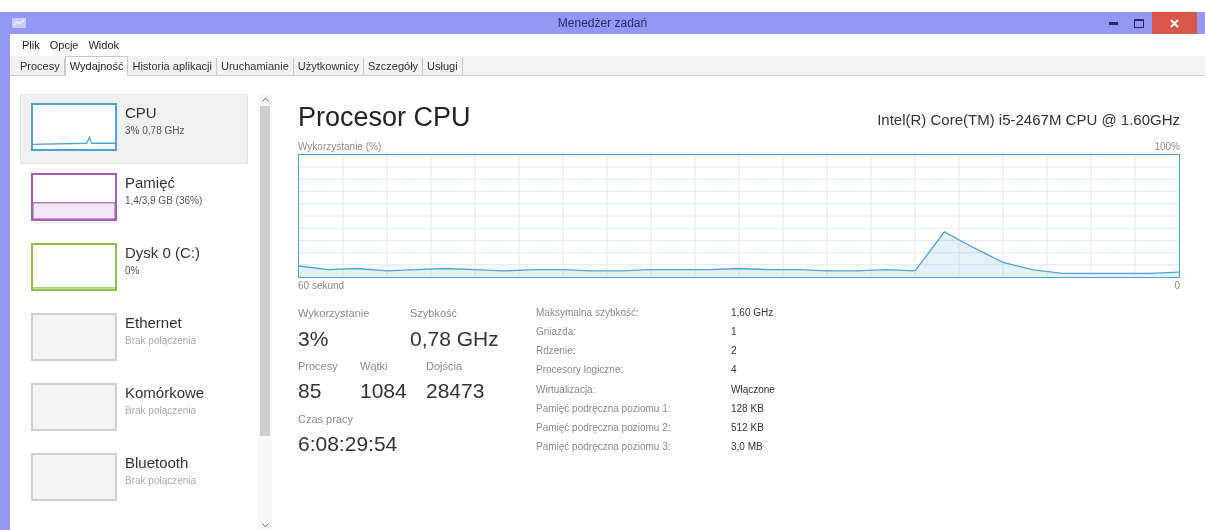 The width and height of the screenshot is (1205, 530). I want to click on item-detail: 0%, so click(133, 270).